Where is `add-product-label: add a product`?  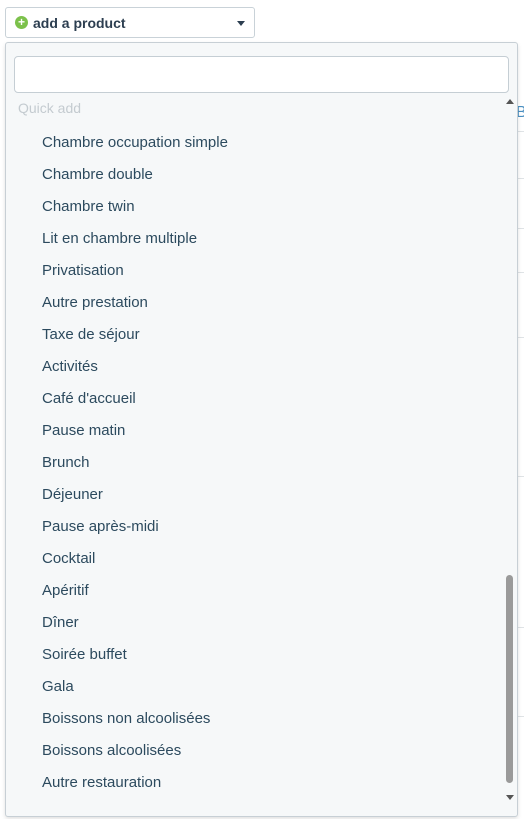 add-product-label: add a product is located at coordinates (79, 23).